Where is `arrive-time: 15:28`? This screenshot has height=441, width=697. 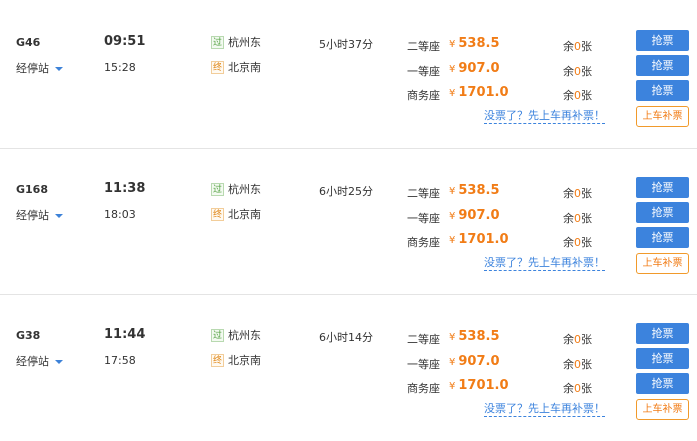
arrive-time: 15:28 is located at coordinates (120, 67).